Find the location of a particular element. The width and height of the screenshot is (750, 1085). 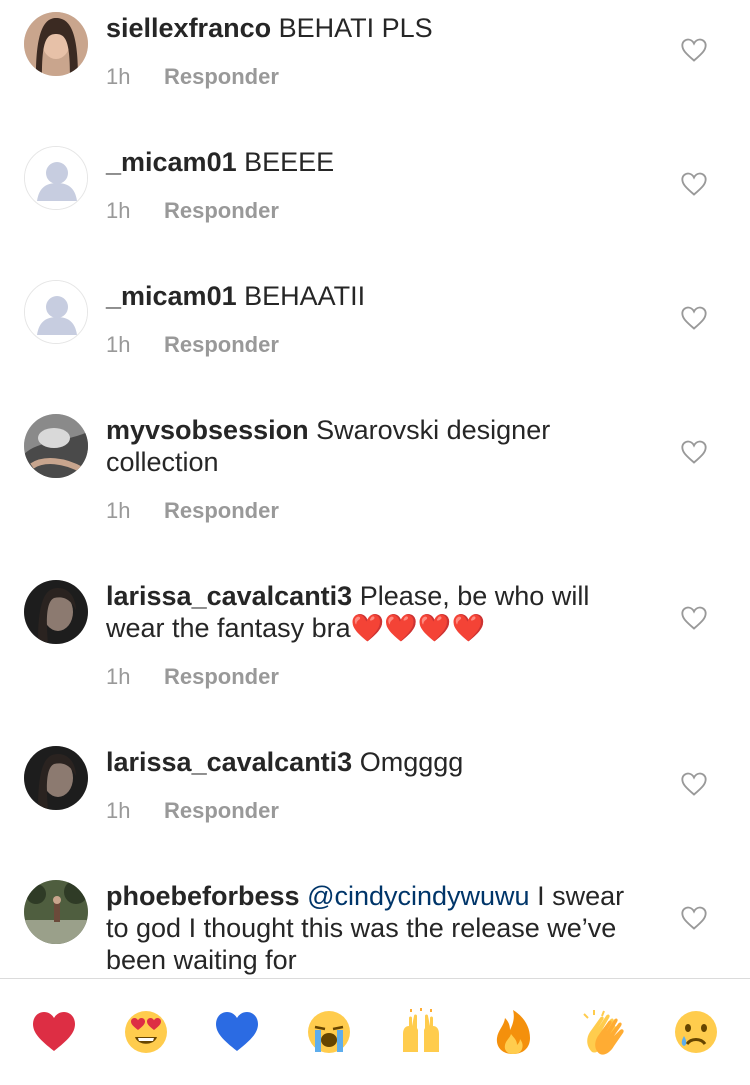

crying-face-emoji-icon is located at coordinates (696, 1032).